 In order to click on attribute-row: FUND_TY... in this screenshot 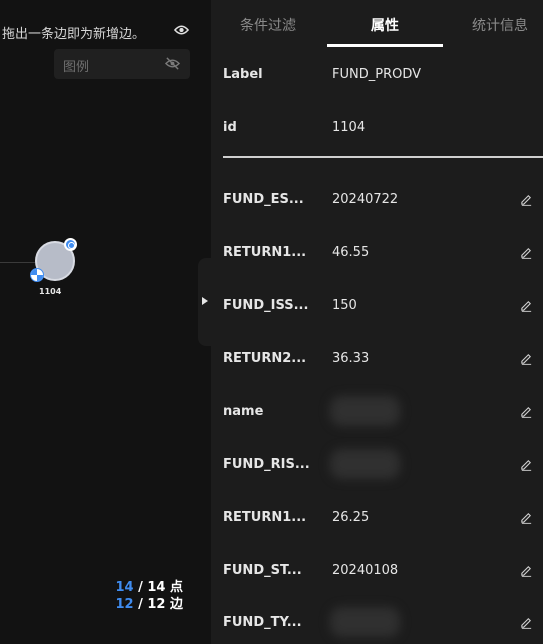, I will do `click(383, 622)`.